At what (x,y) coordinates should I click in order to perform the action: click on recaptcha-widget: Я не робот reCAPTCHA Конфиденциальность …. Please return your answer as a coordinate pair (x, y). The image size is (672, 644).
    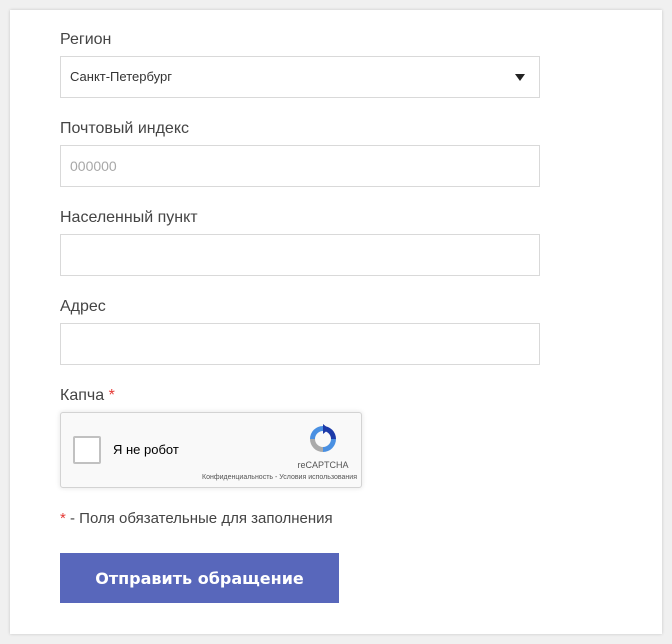
    Looking at the image, I should click on (211, 450).